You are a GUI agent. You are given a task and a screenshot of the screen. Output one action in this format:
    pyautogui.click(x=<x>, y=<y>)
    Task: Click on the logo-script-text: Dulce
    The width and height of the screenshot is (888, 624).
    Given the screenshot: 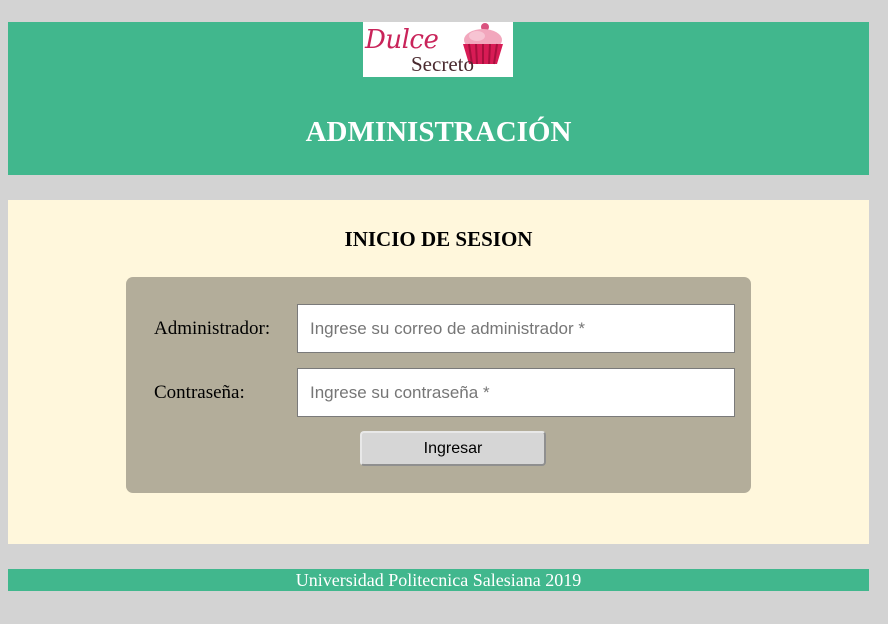 What is the action you would take?
    pyautogui.click(x=402, y=40)
    